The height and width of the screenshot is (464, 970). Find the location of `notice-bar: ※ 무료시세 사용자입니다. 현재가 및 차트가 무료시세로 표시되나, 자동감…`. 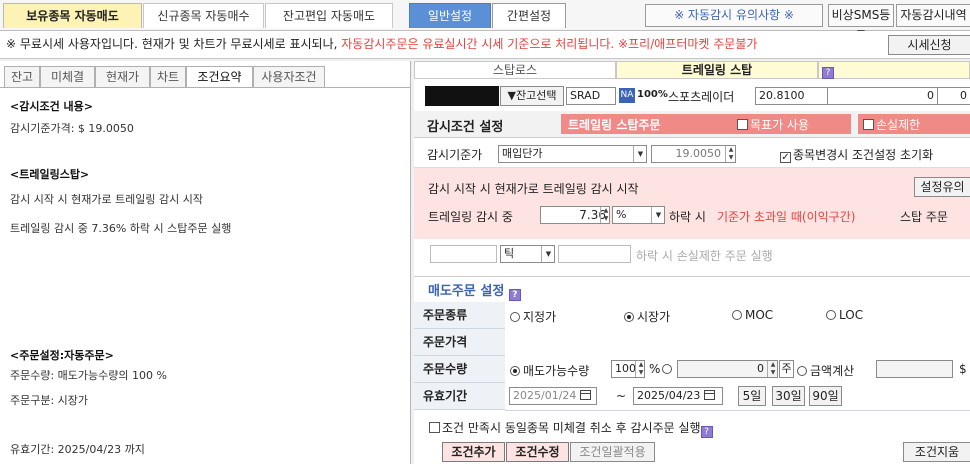

notice-bar: ※ 무료시세 사용자입니다. 현재가 및 차트가 무료시세로 표시되나, 자동감… is located at coordinates (485, 45).